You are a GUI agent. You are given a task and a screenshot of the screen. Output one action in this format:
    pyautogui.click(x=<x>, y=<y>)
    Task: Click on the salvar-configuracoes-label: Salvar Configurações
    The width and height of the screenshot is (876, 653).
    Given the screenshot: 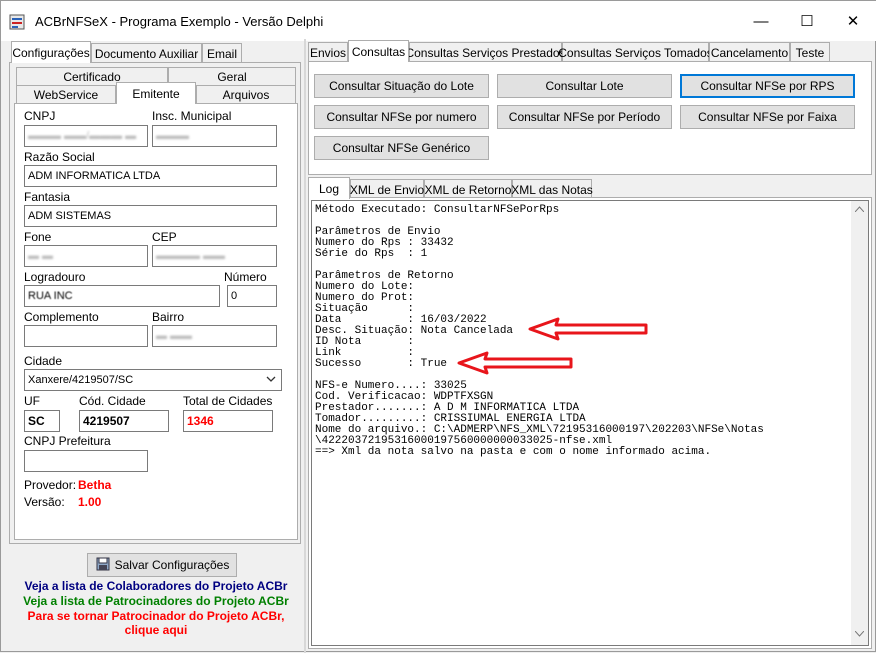 What is the action you would take?
    pyautogui.click(x=172, y=565)
    